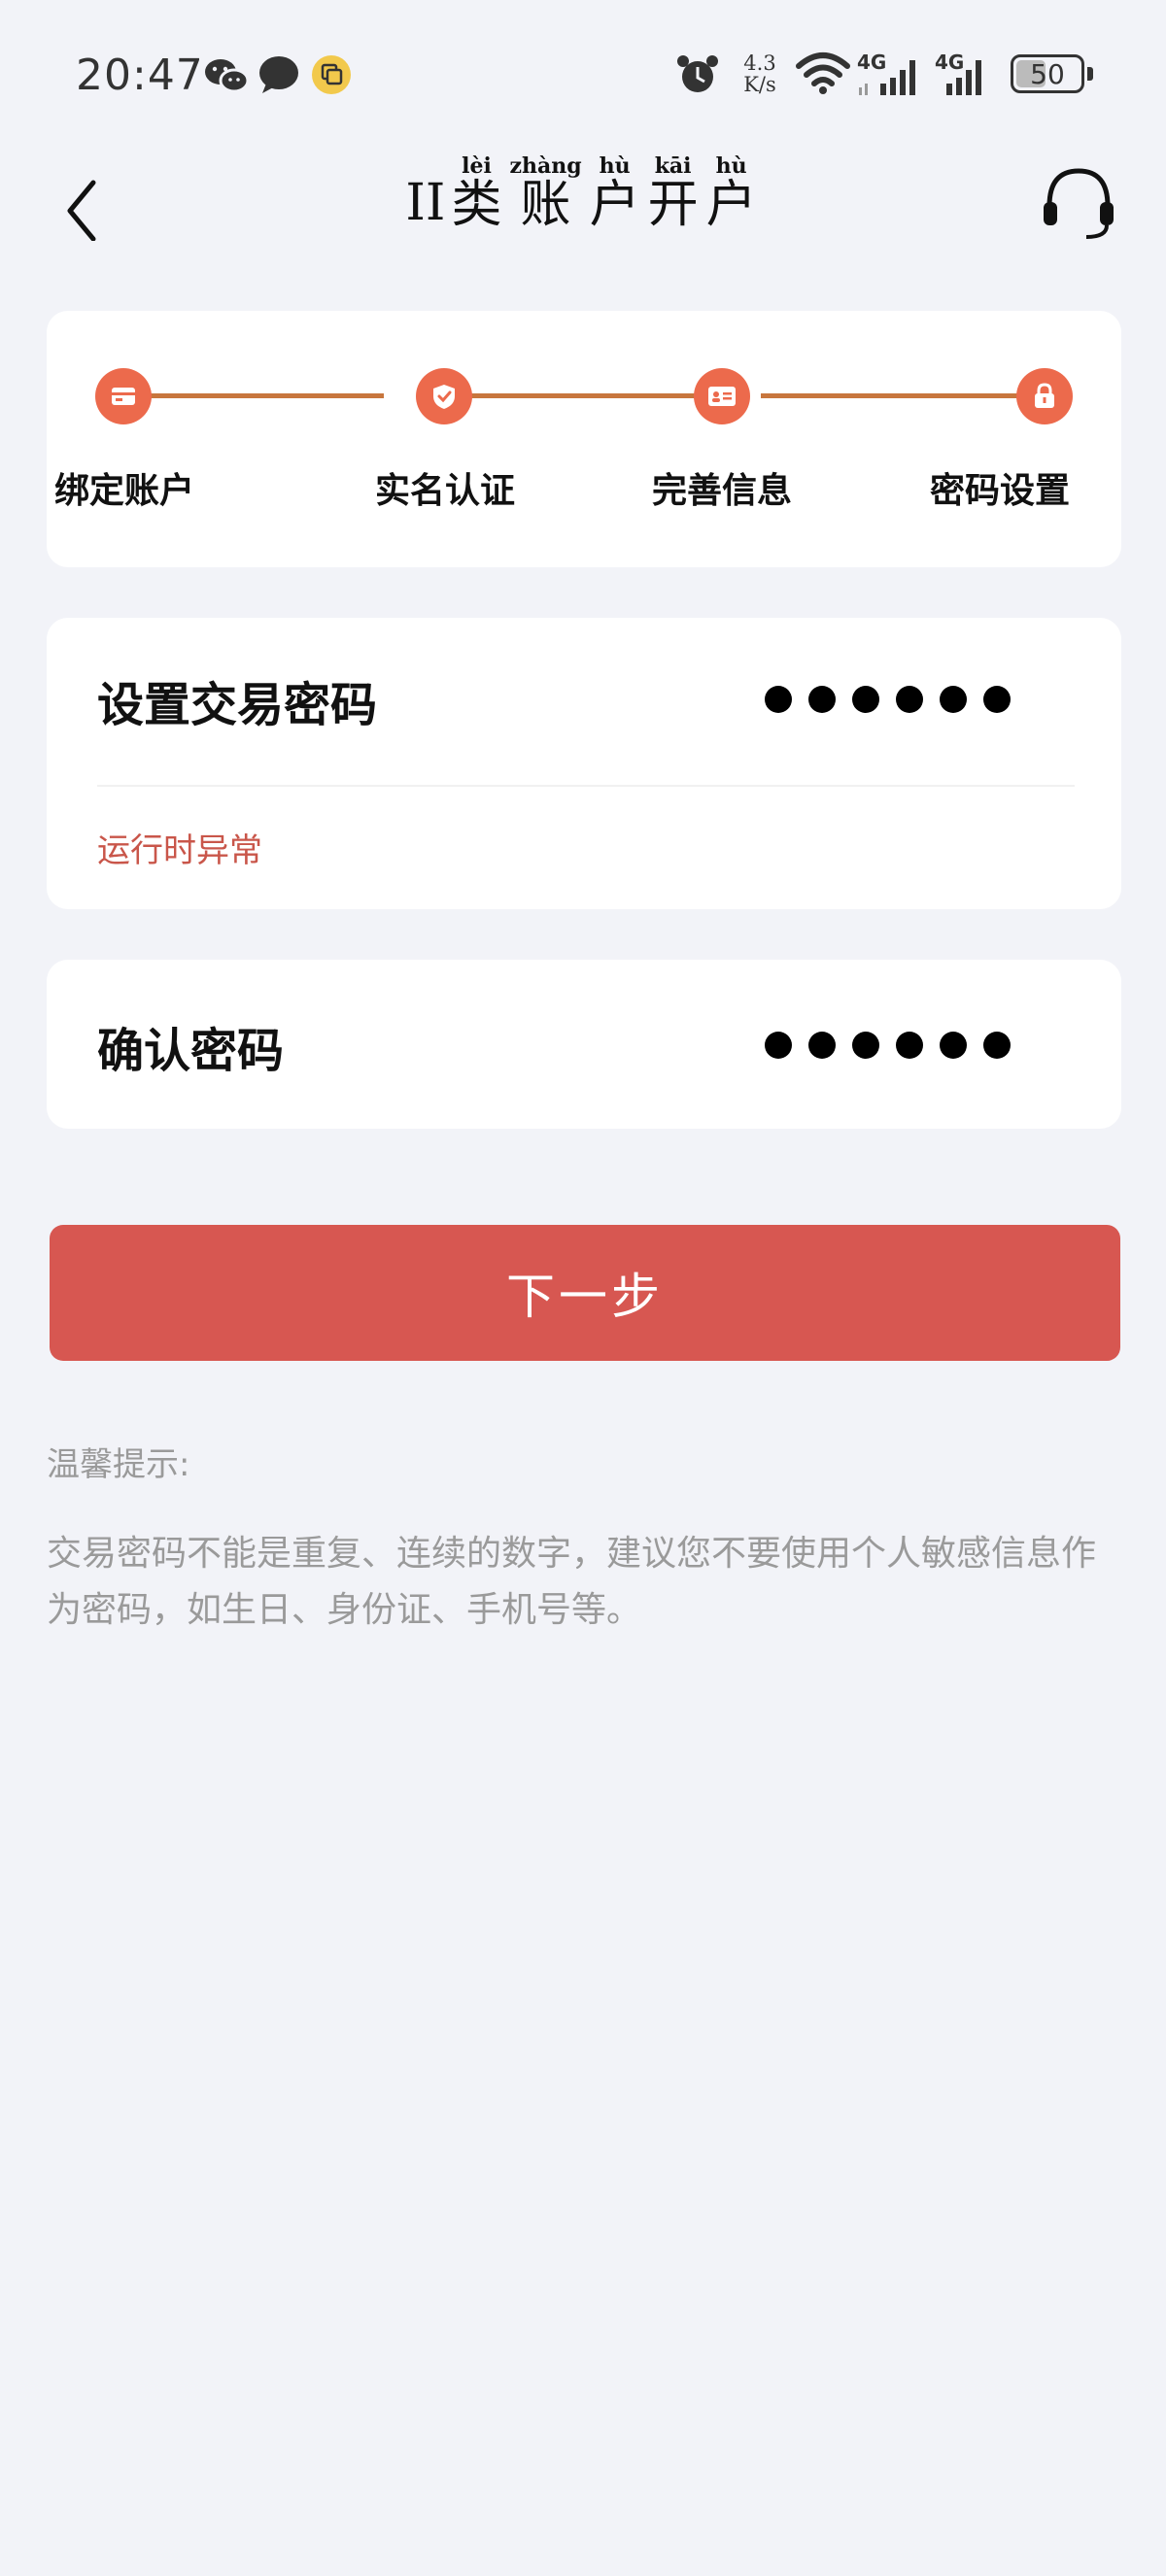 Image resolution: width=1166 pixels, height=2576 pixels. I want to click on set-password-card: 设置交易密码 运行时异常, so click(584, 763).